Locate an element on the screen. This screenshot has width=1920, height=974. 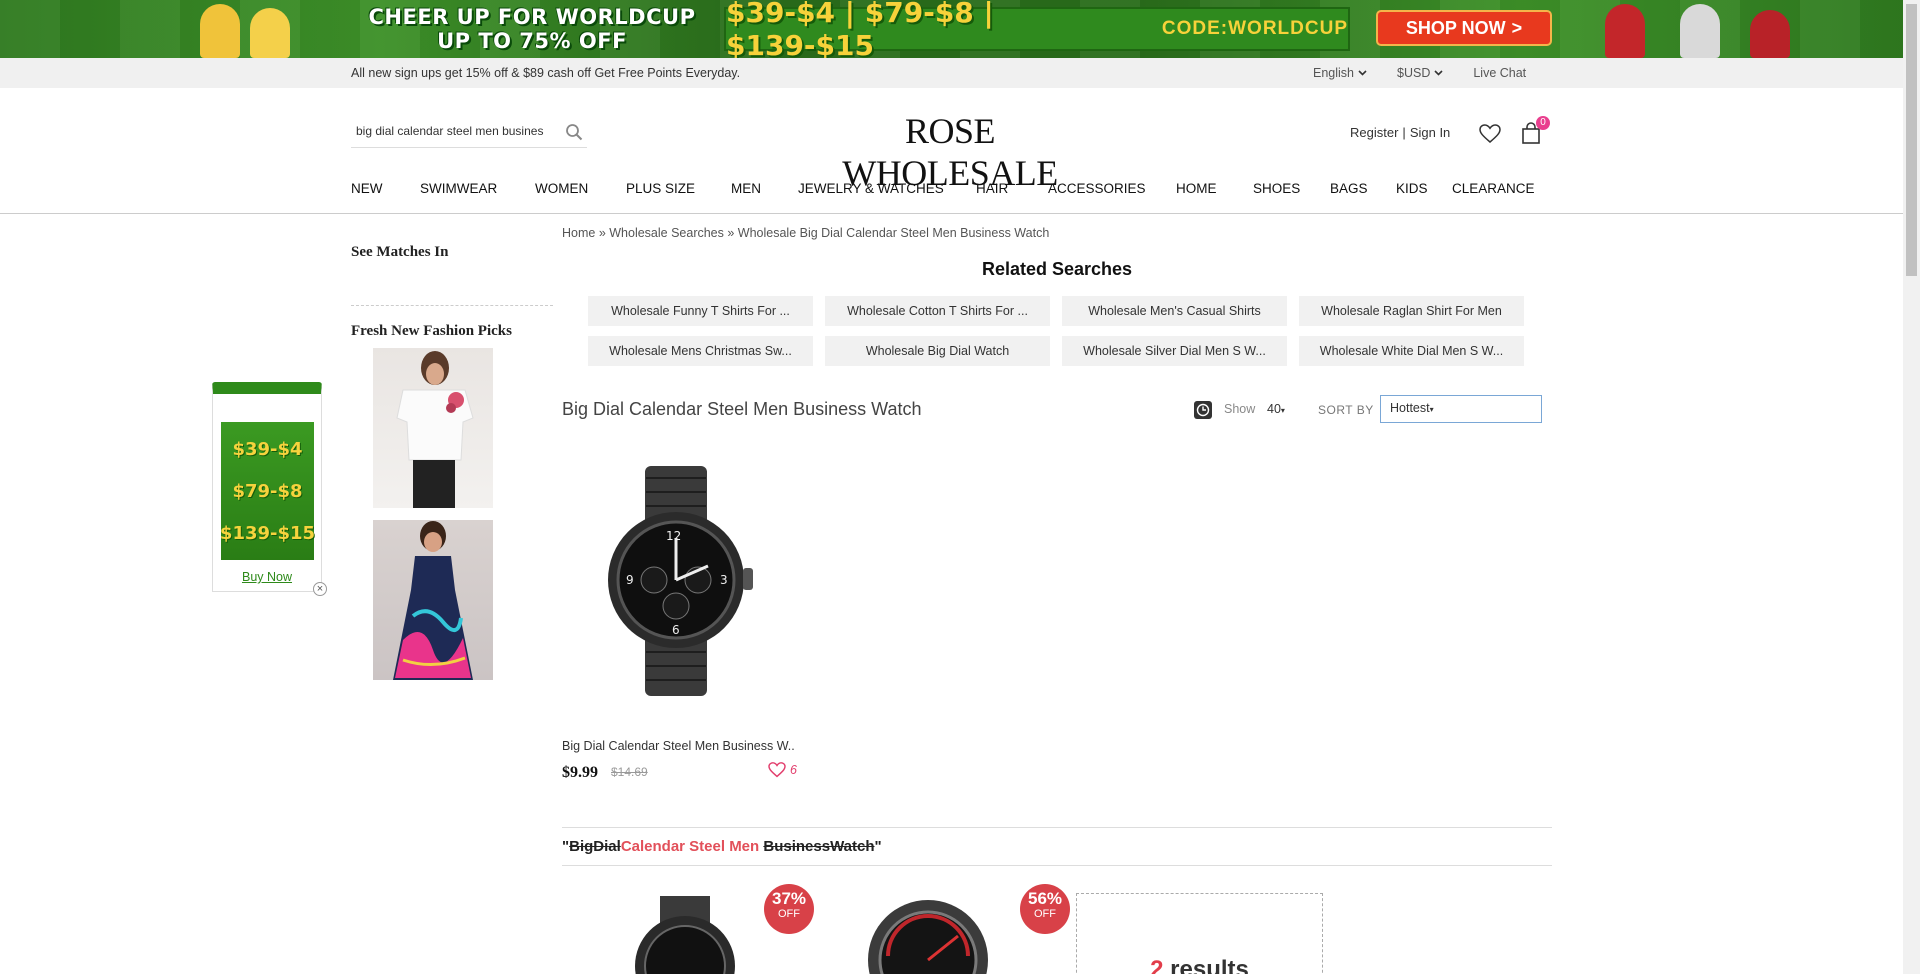
sort-by-label: SORT BY is located at coordinates (1346, 410).